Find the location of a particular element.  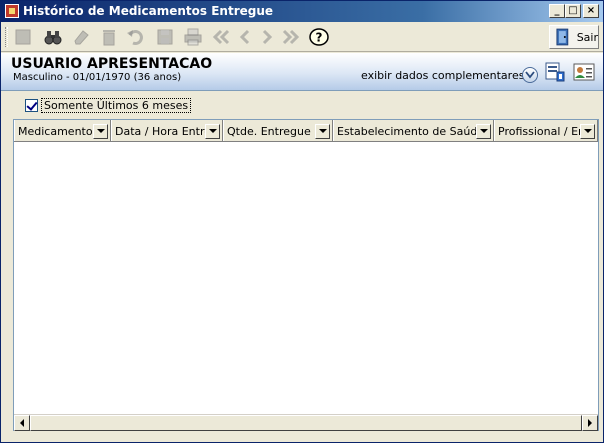

last-record-button is located at coordinates (291, 37).